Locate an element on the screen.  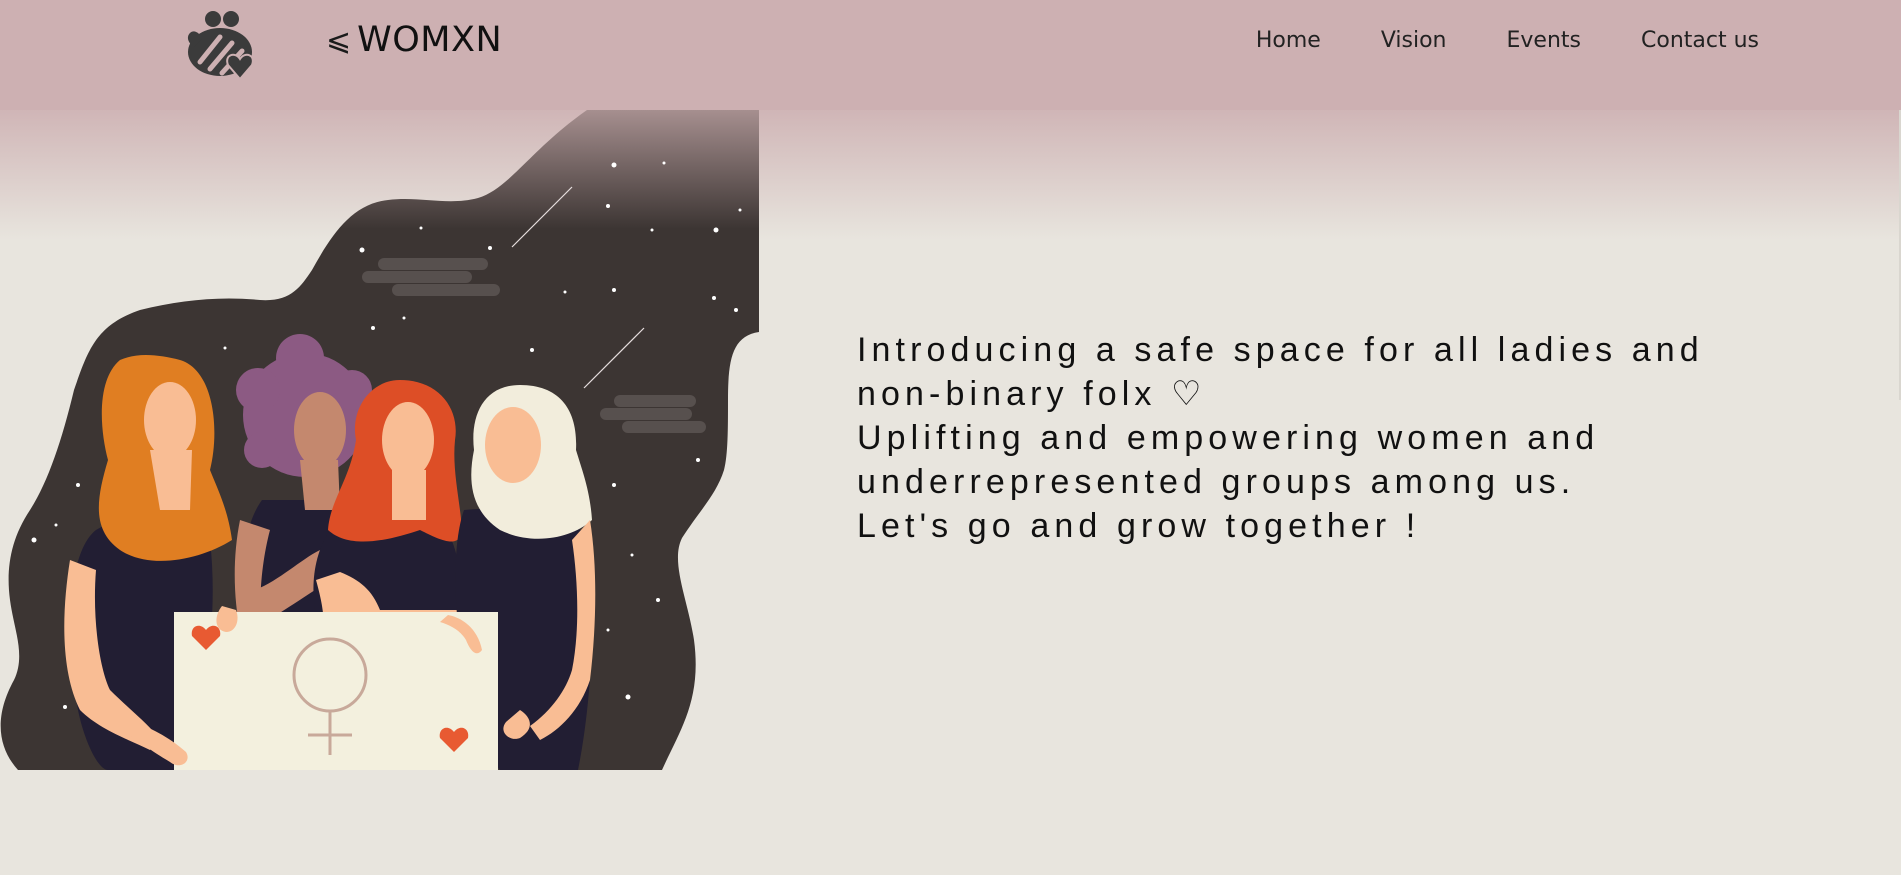
nav-contact-us: Contact us is located at coordinates (1700, 40).